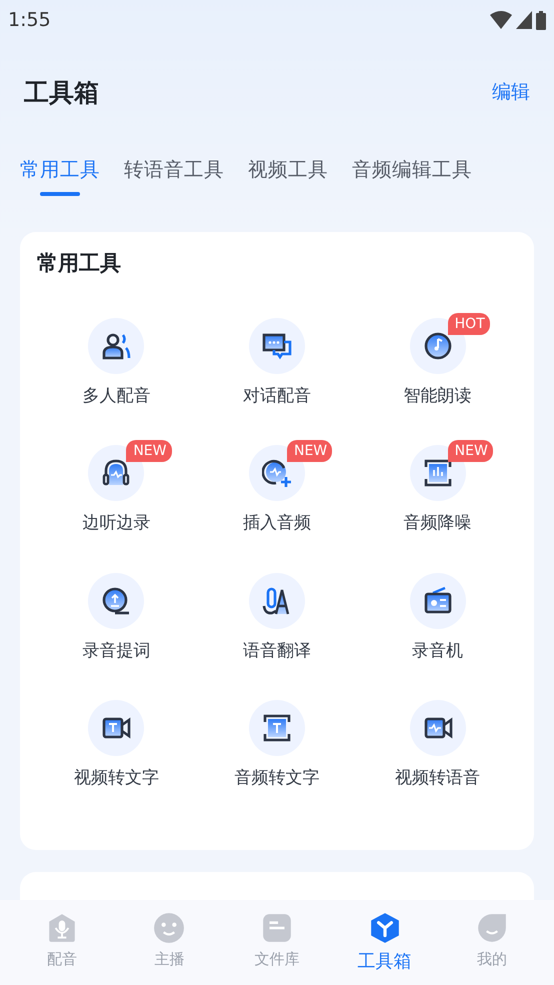 The image size is (554, 985). What do you see at coordinates (277, 618) in the screenshot?
I see `tool-button: 语音翻译` at bounding box center [277, 618].